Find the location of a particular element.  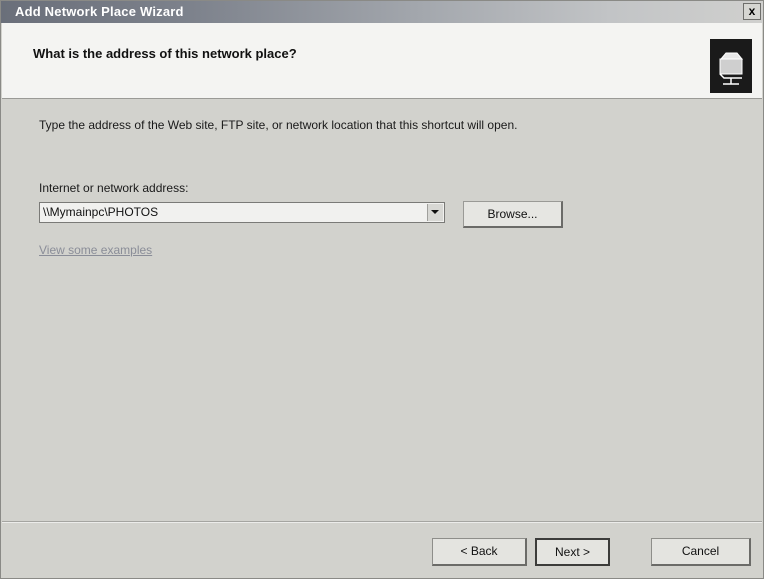

footer-divider is located at coordinates (382, 522).